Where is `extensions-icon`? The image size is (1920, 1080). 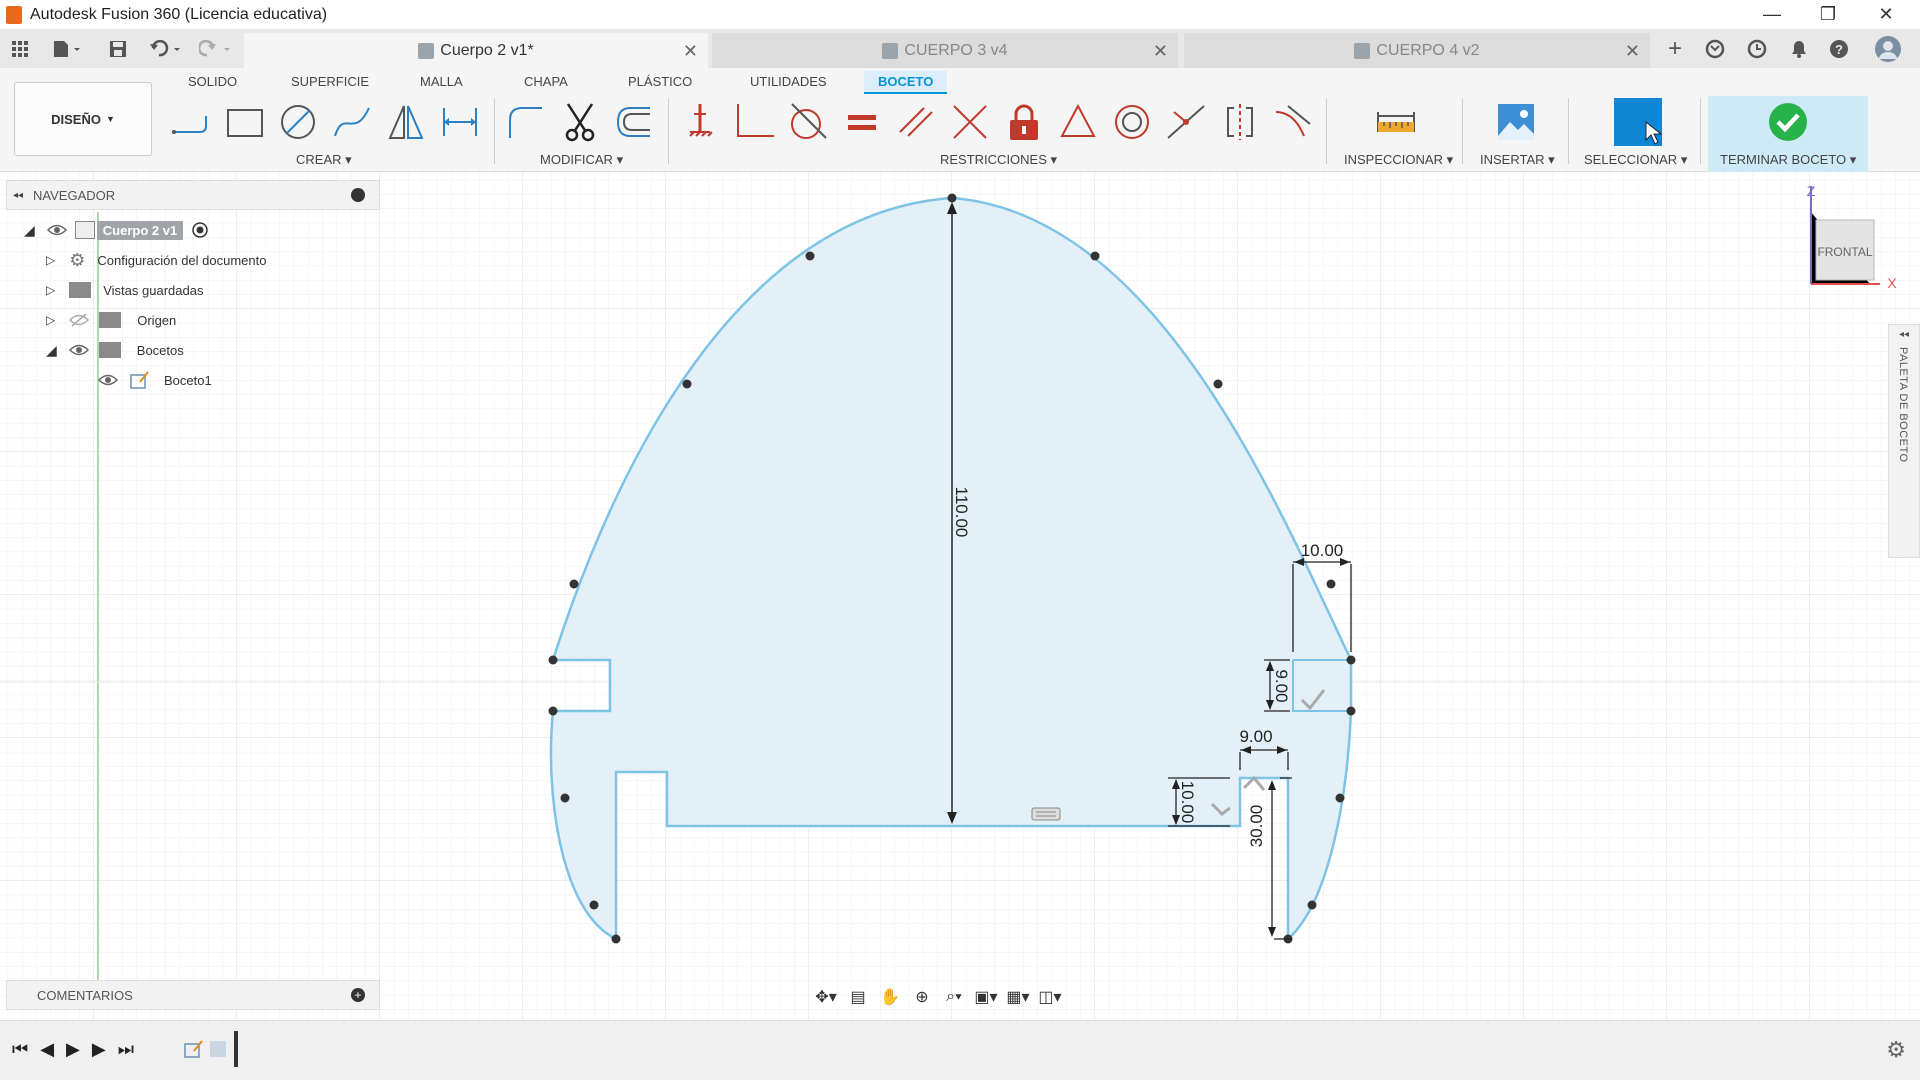 extensions-icon is located at coordinates (1715, 49).